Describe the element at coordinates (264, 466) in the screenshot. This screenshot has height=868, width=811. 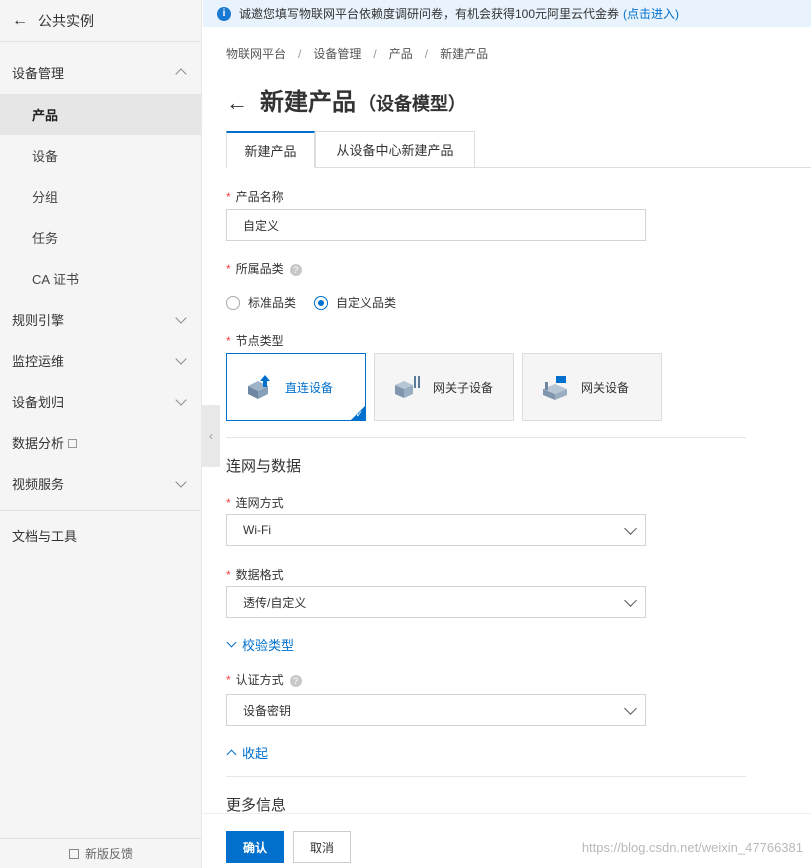
I see `section-title-network: 连网与数据` at that location.